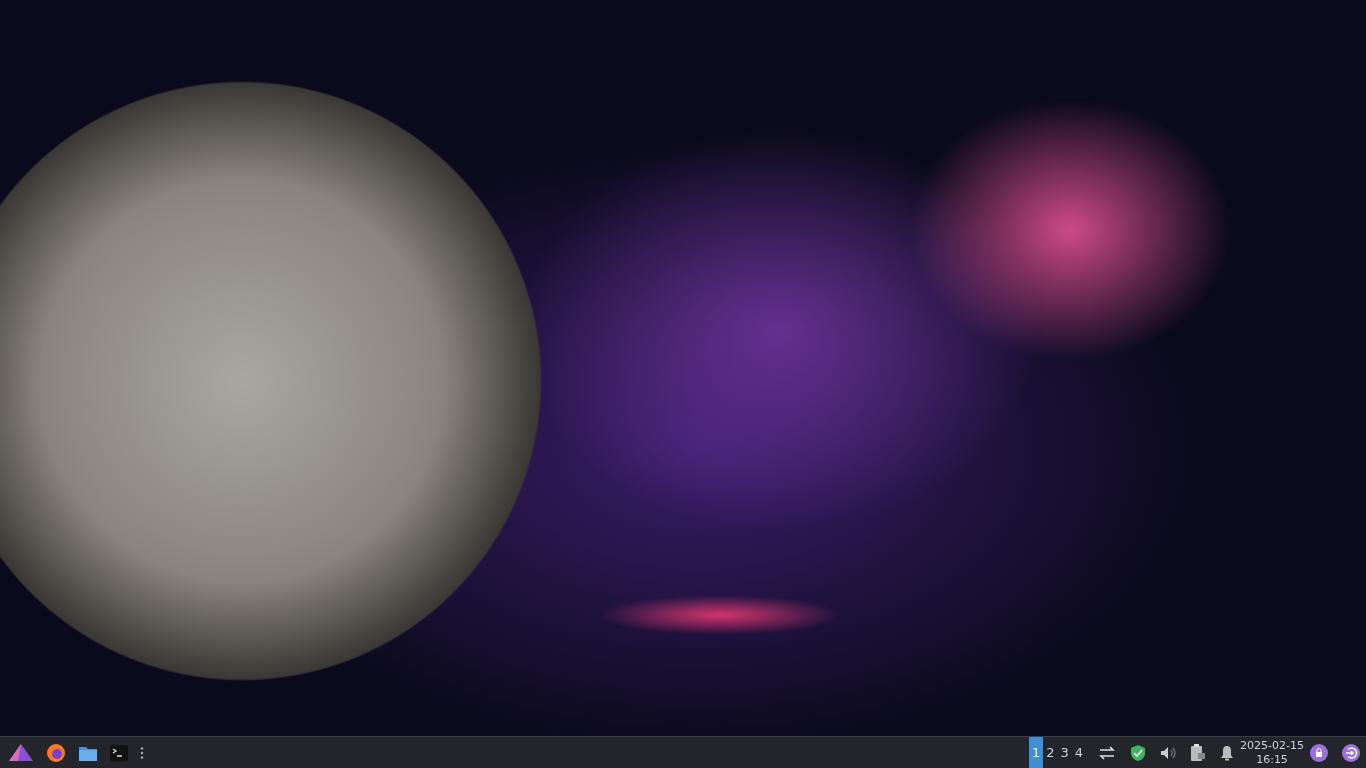  Describe the element at coordinates (1227, 752) in the screenshot. I see `bell-icon` at that location.